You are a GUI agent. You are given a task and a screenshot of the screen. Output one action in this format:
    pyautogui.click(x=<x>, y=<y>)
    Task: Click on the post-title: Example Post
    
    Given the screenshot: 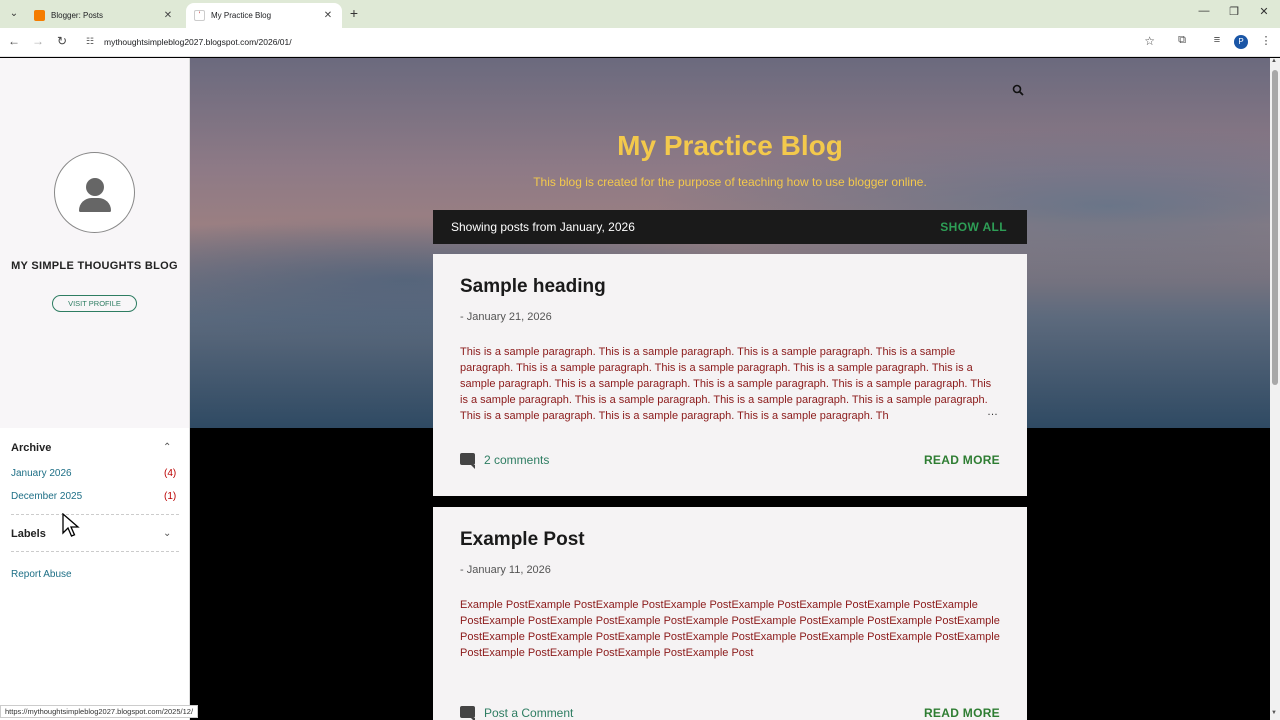 What is the action you would take?
    pyautogui.click(x=522, y=540)
    